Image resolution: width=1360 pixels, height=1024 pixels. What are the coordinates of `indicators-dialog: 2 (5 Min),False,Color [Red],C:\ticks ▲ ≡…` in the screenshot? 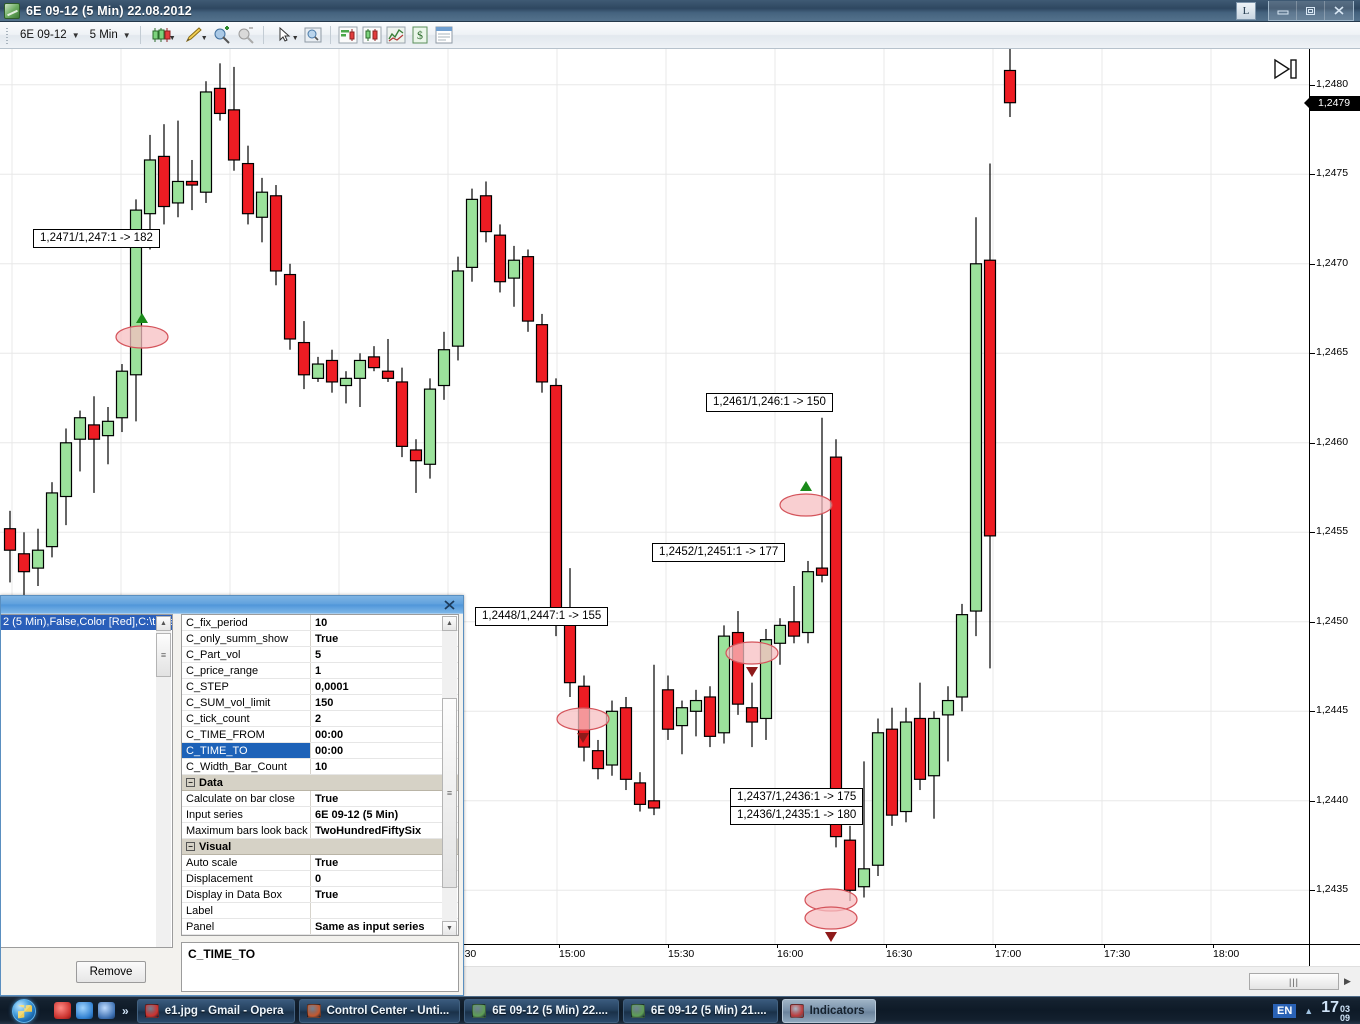 It's located at (232, 795).